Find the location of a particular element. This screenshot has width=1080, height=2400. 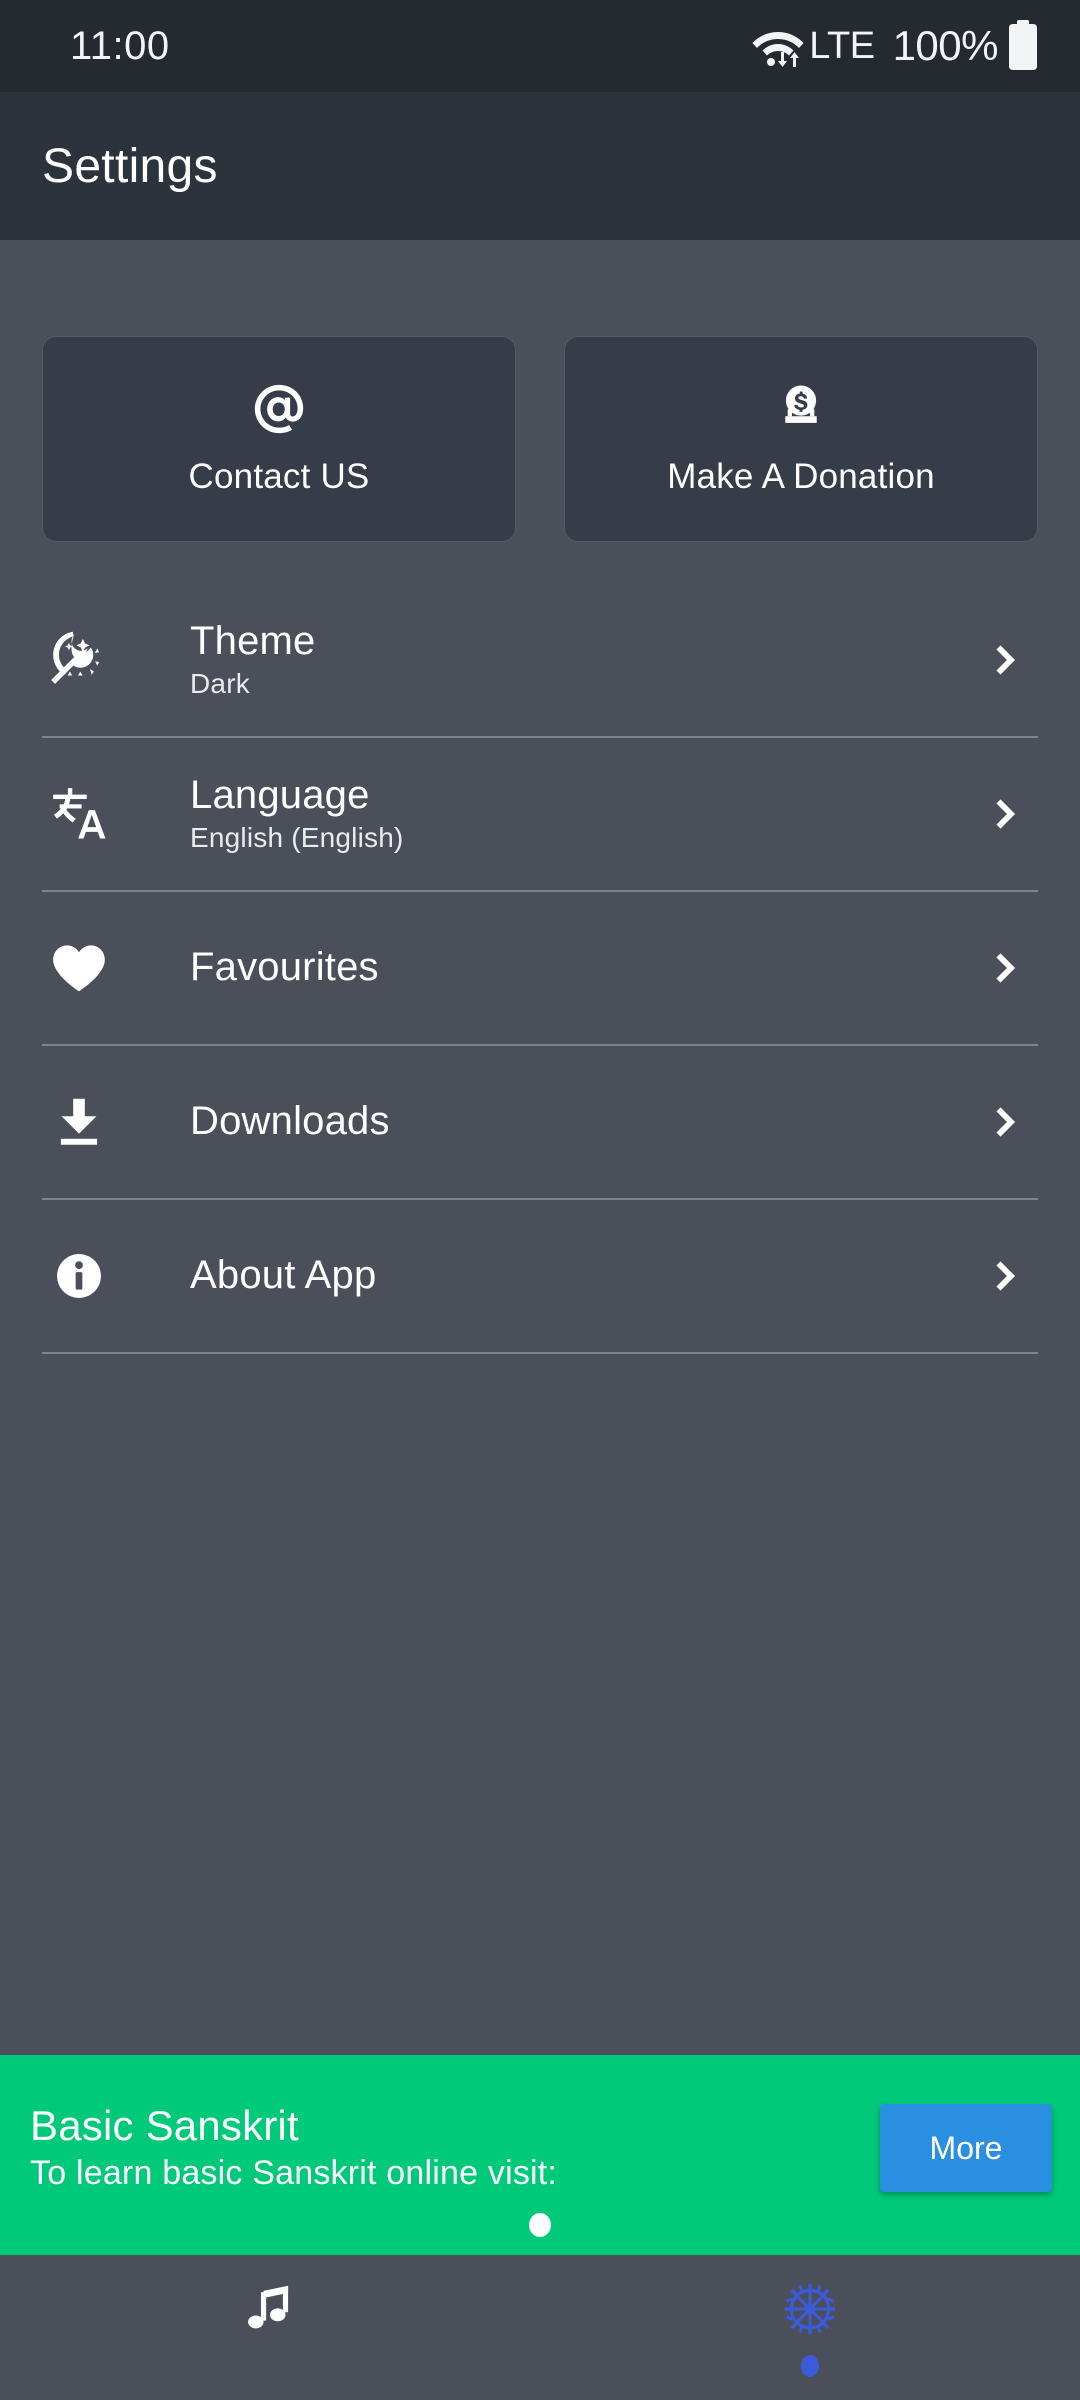

music-note-icon is located at coordinates (270, 2311).